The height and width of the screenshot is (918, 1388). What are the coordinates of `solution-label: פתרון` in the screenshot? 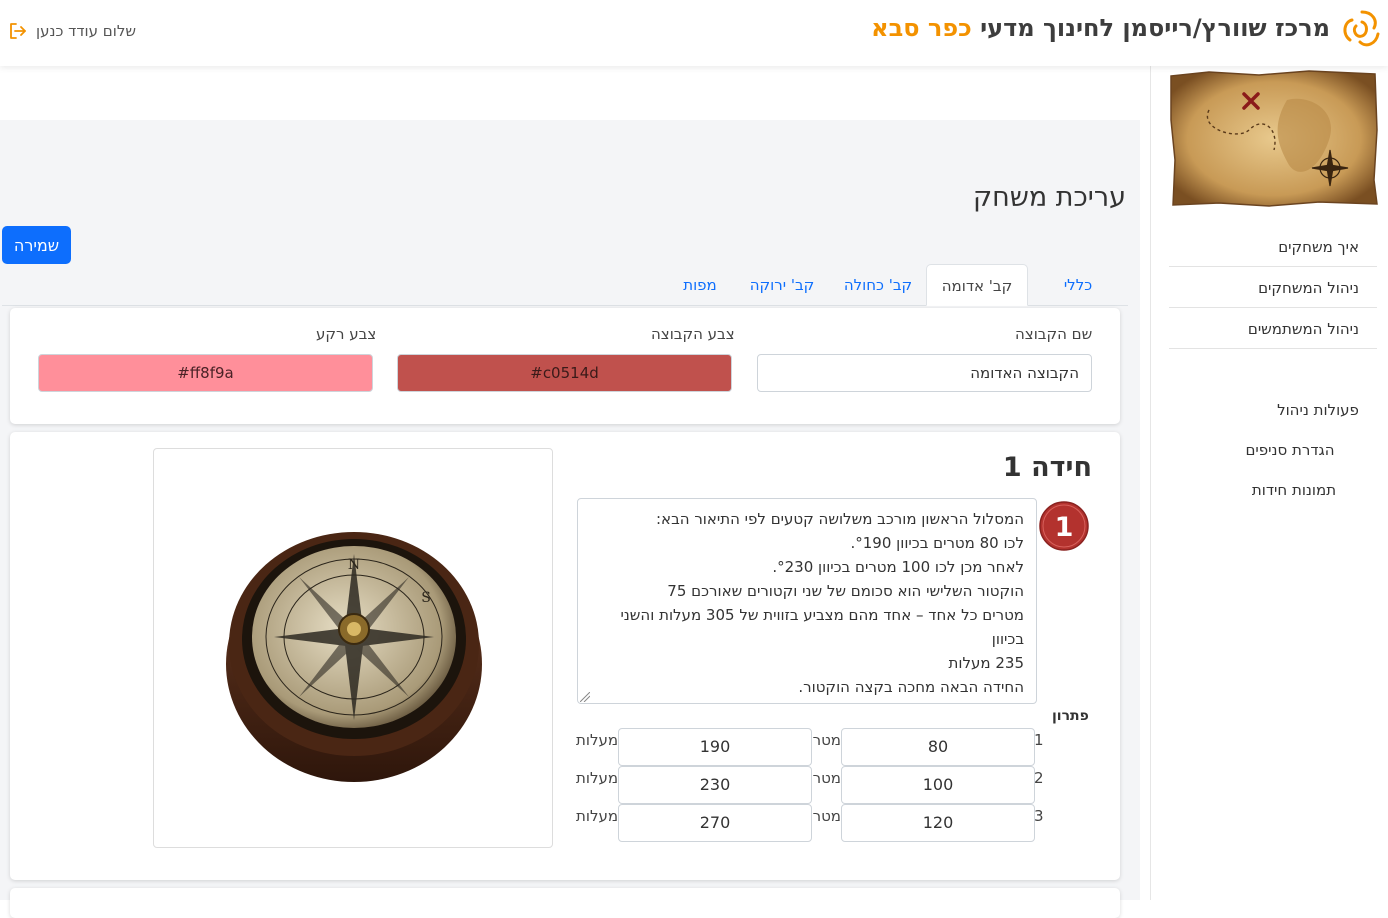 It's located at (1070, 716).